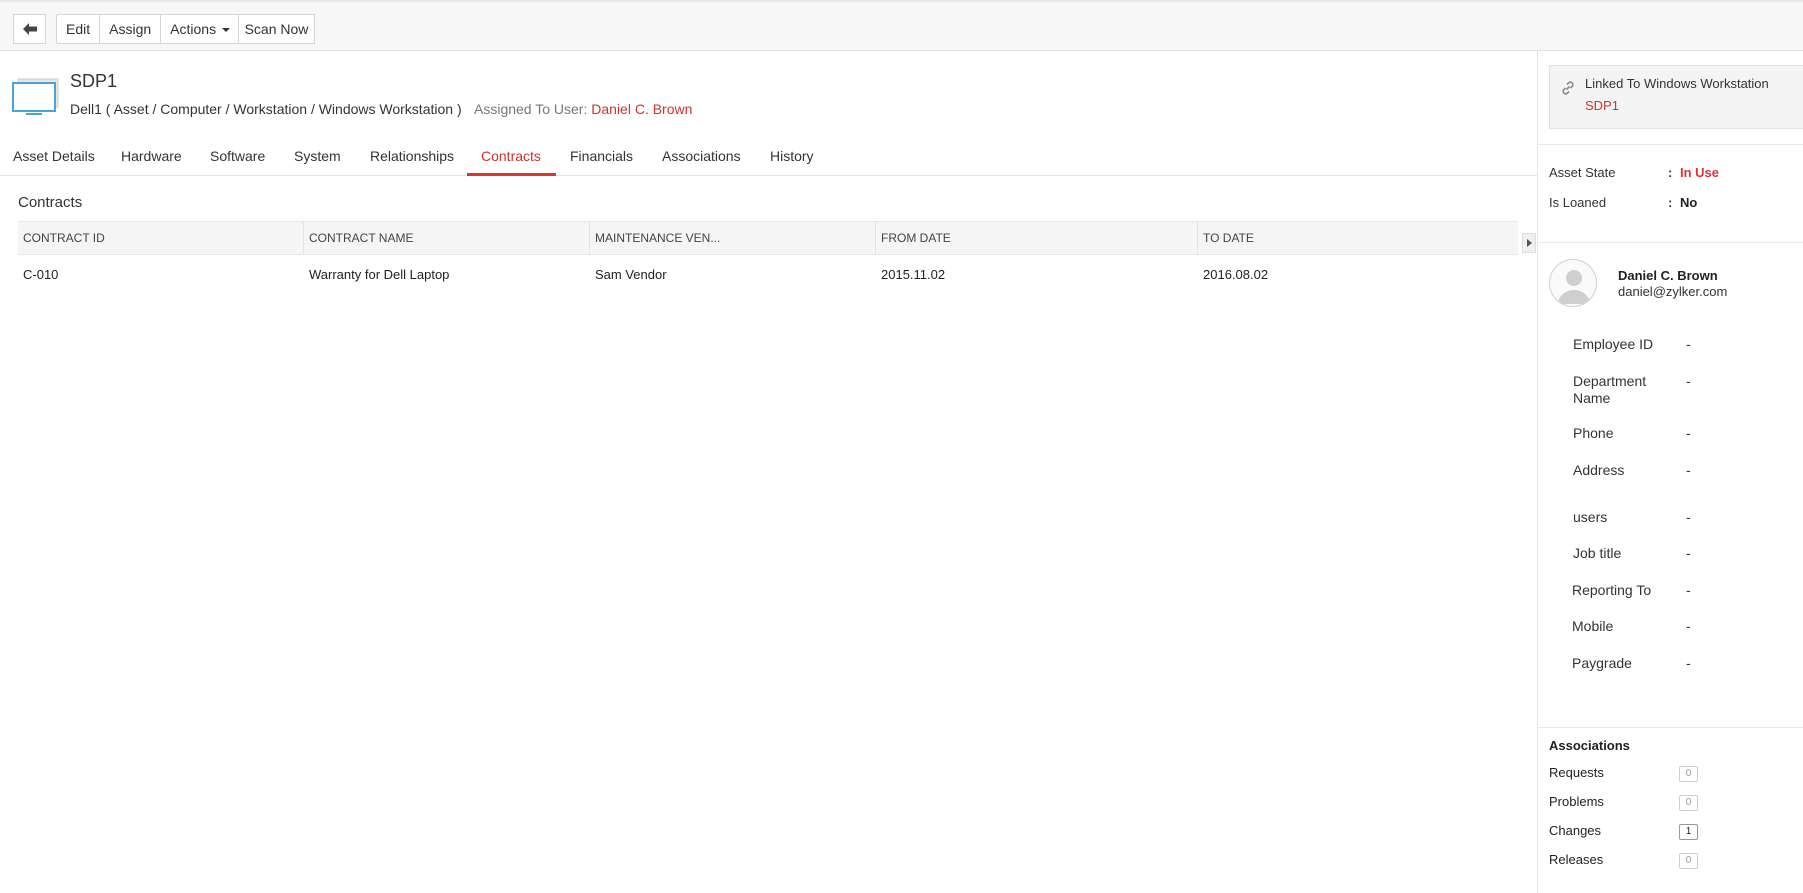 Image resolution: width=1803 pixels, height=893 pixels. Describe the element at coordinates (1688, 663) in the screenshot. I see `paygrade-value: -` at that location.